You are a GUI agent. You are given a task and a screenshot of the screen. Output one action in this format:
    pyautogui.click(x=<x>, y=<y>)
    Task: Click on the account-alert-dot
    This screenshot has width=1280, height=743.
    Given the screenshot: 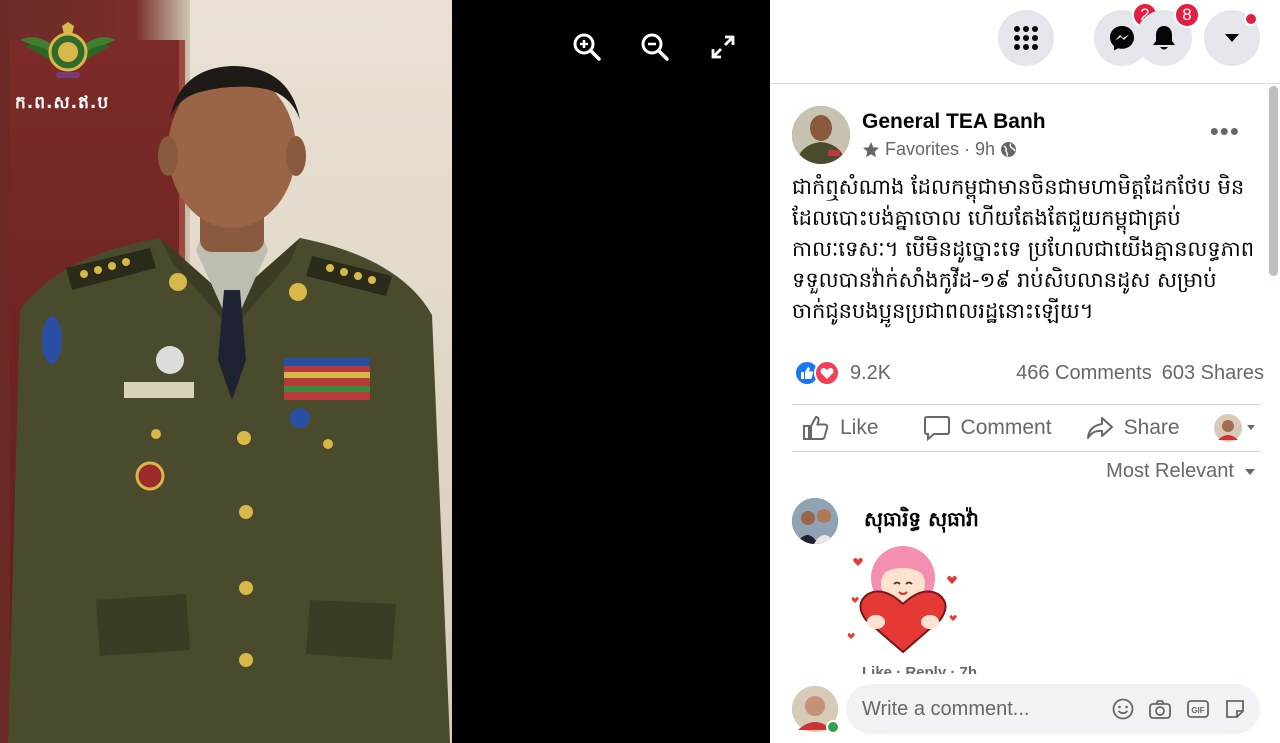 What is the action you would take?
    pyautogui.click(x=1251, y=19)
    